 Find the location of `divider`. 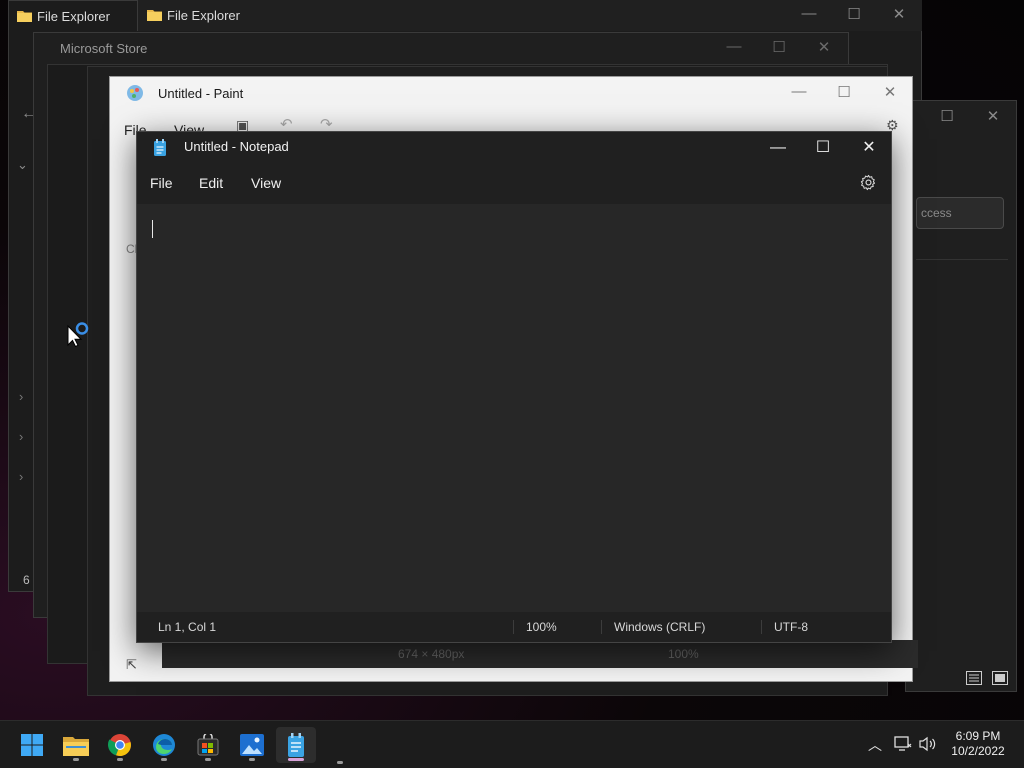

divider is located at coordinates (962, 259).